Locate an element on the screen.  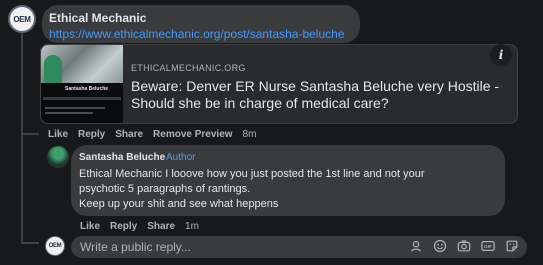
avatar-sticker-icon is located at coordinates (416, 246).